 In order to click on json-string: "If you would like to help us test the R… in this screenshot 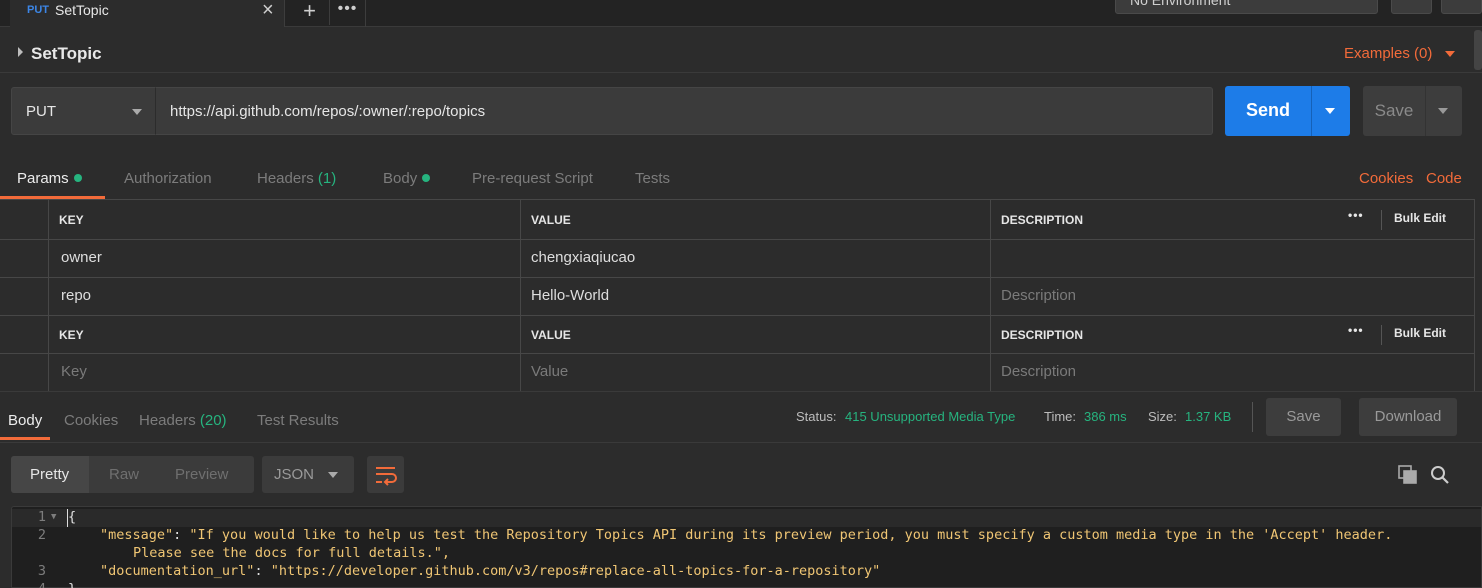, I will do `click(791, 535)`.